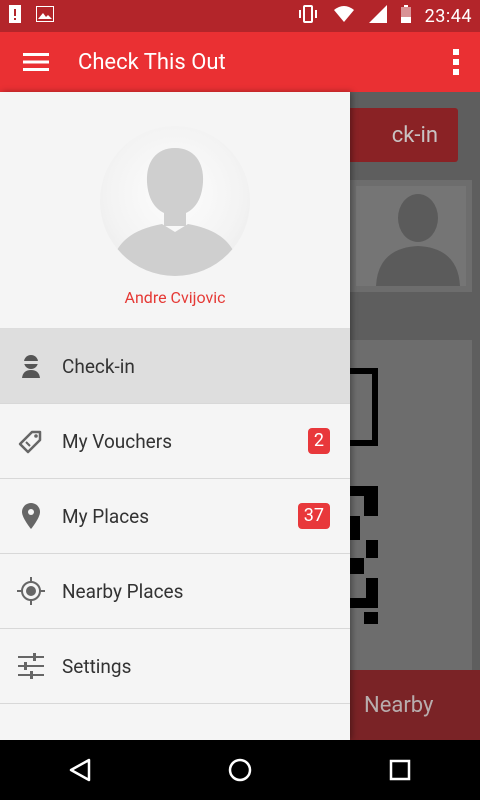  What do you see at coordinates (175, 666) in the screenshot?
I see `drawer-item-settings: Settings` at bounding box center [175, 666].